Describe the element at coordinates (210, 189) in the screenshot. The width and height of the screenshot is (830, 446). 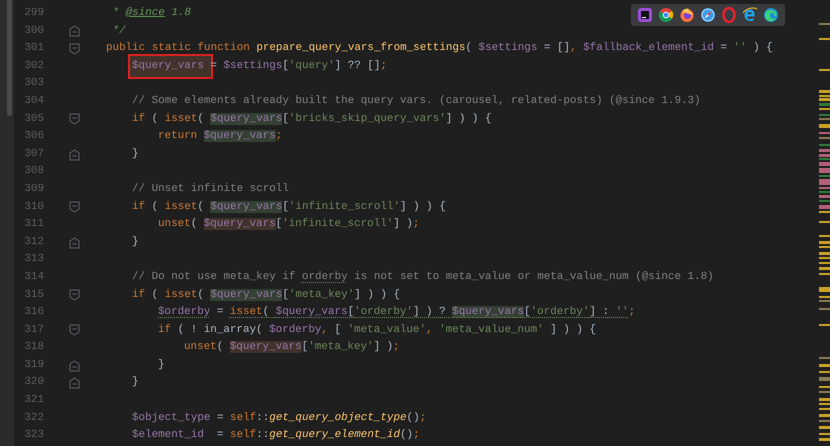
I see `code-line: // Unset infinite scroll` at that location.